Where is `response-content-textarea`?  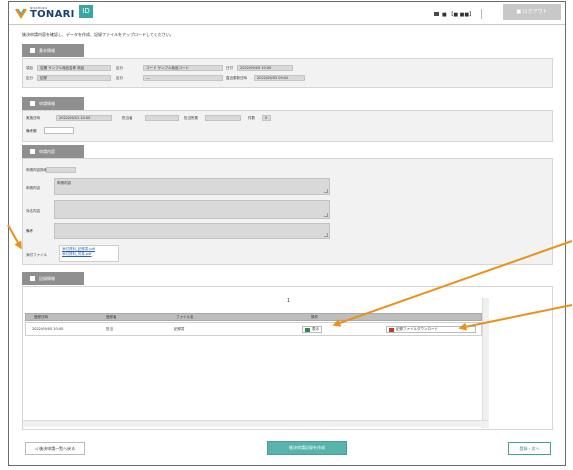 response-content-textarea is located at coordinates (192, 209).